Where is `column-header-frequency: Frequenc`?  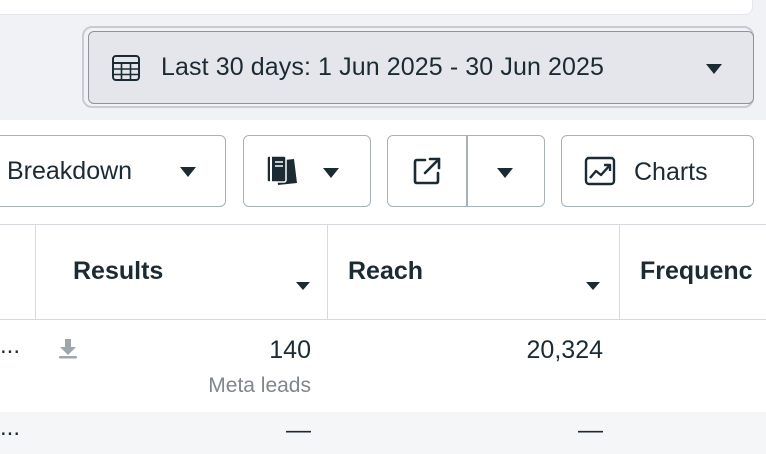
column-header-frequency: Frequenc is located at coordinates (693, 272).